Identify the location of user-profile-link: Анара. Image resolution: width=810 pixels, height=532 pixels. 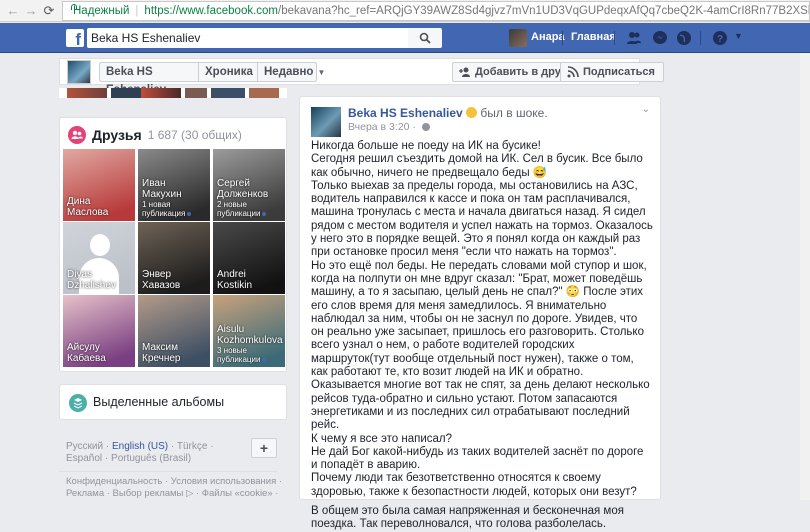
(548, 37).